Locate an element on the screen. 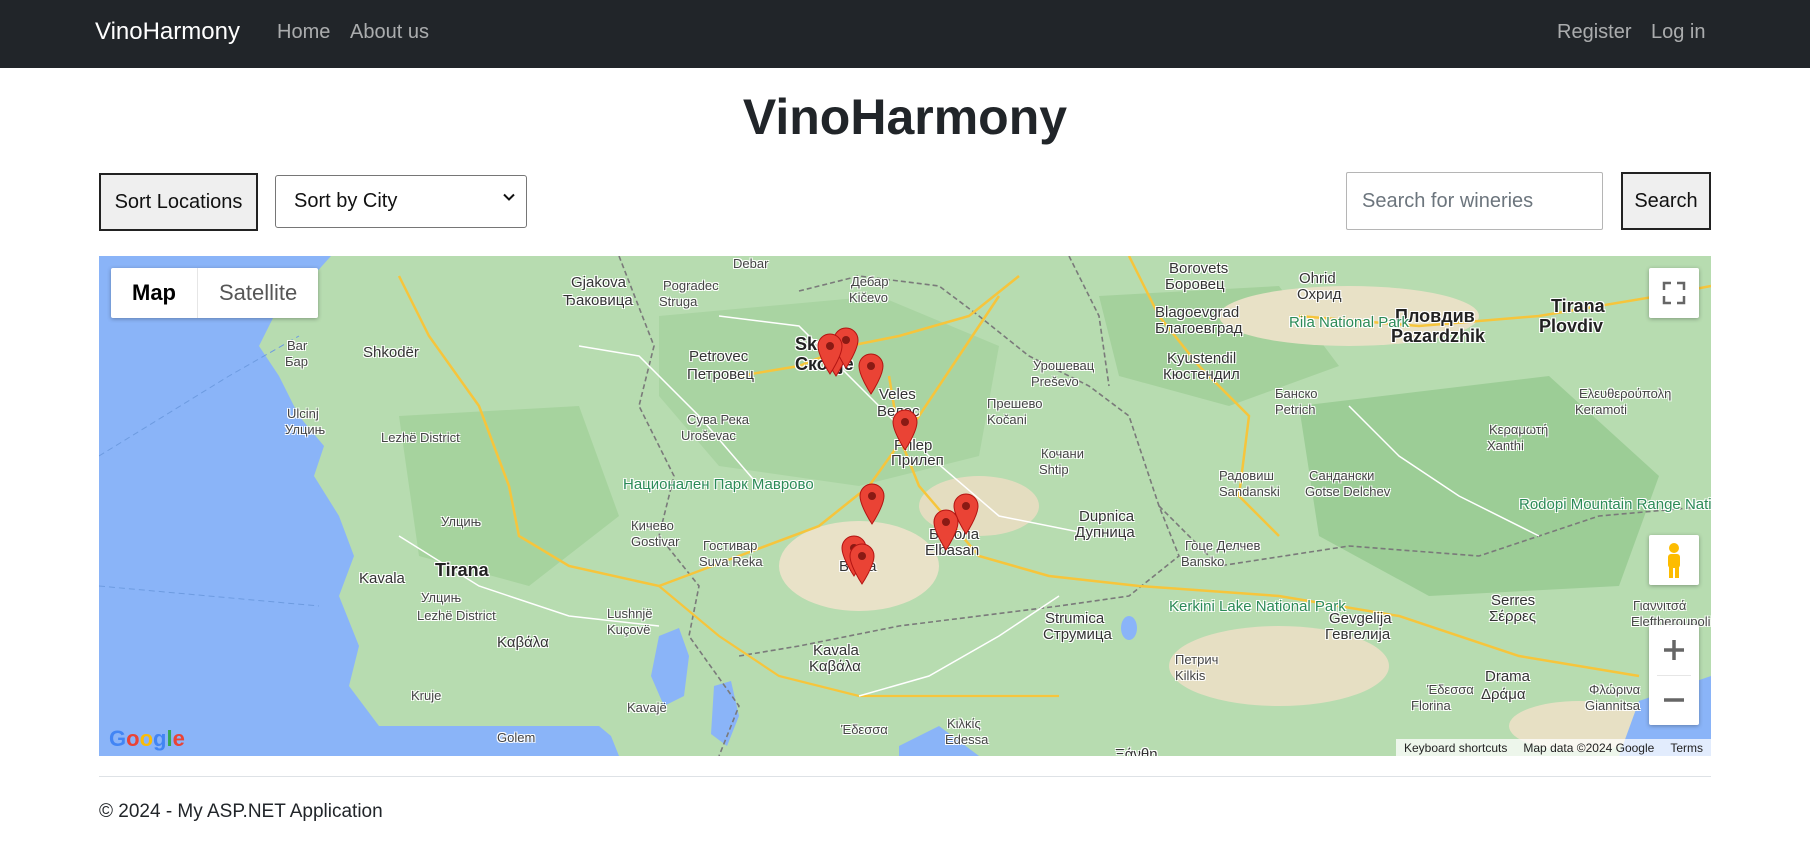 This screenshot has height=860, width=1810. map-label-blagoevgrad: Kyustendil is located at coordinates (1202, 358).